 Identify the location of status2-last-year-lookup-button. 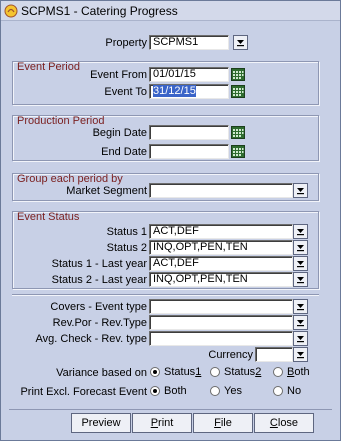
(300, 279).